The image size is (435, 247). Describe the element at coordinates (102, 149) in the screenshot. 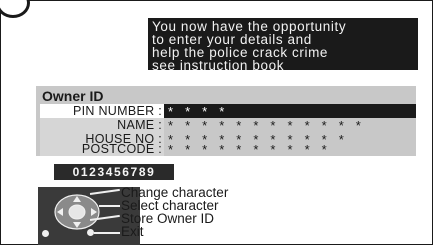

I see `postcode-label: POSTCODE :` at that location.